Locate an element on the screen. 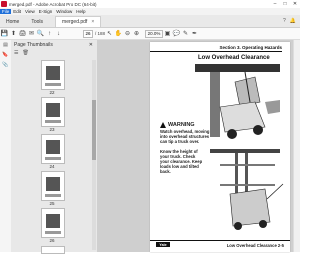 This screenshot has height=254, width=320. select-pointer-icon: ↖ is located at coordinates (109, 33).